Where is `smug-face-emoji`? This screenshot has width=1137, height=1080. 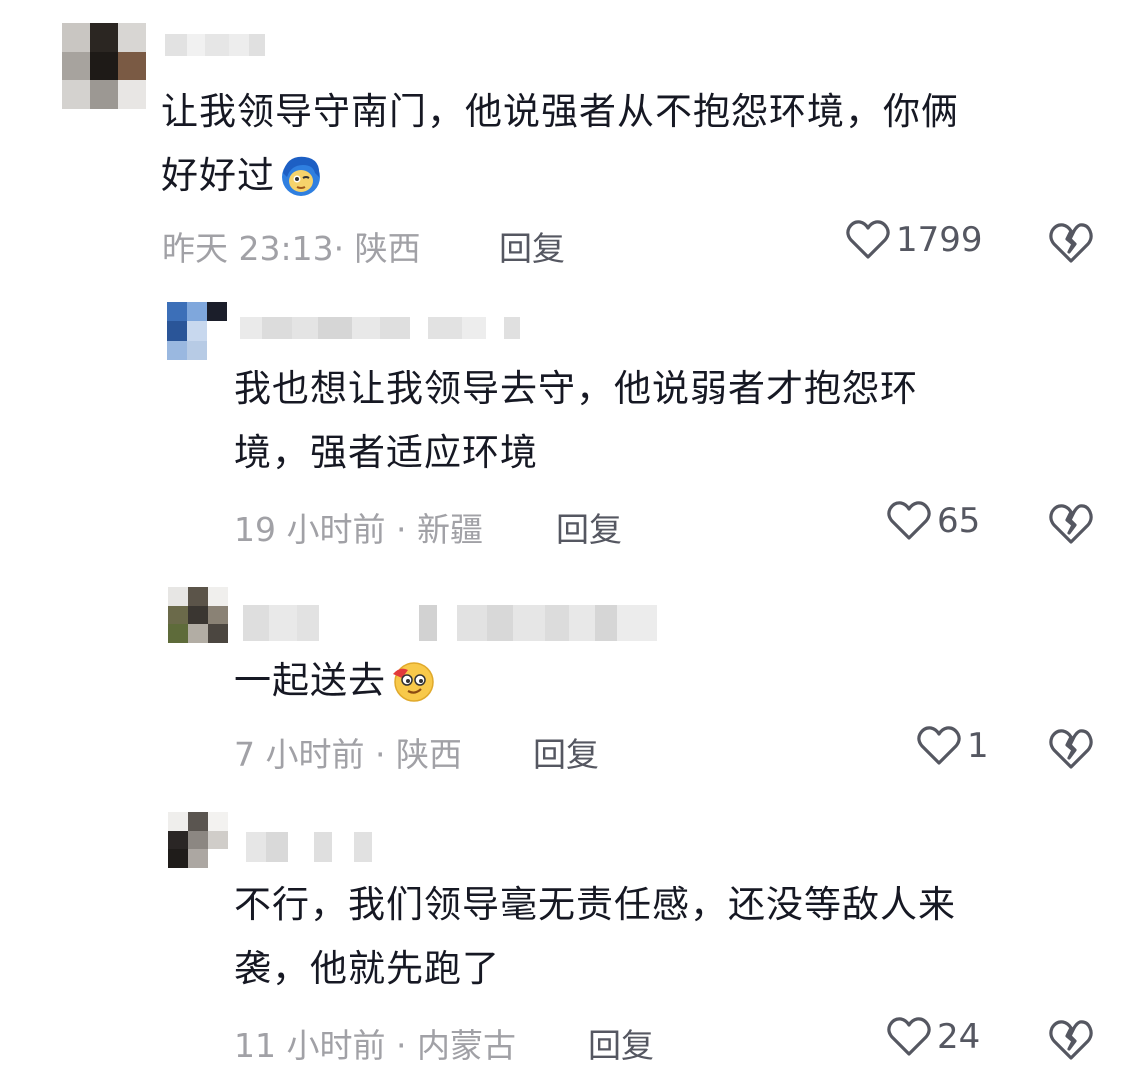
smug-face-emoji is located at coordinates (413, 681).